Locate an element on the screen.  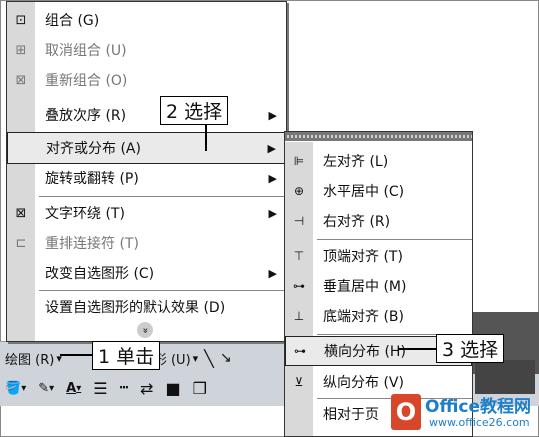
submenu-item-align-right: ⊣ 右对齐 (R) is located at coordinates (378, 221).